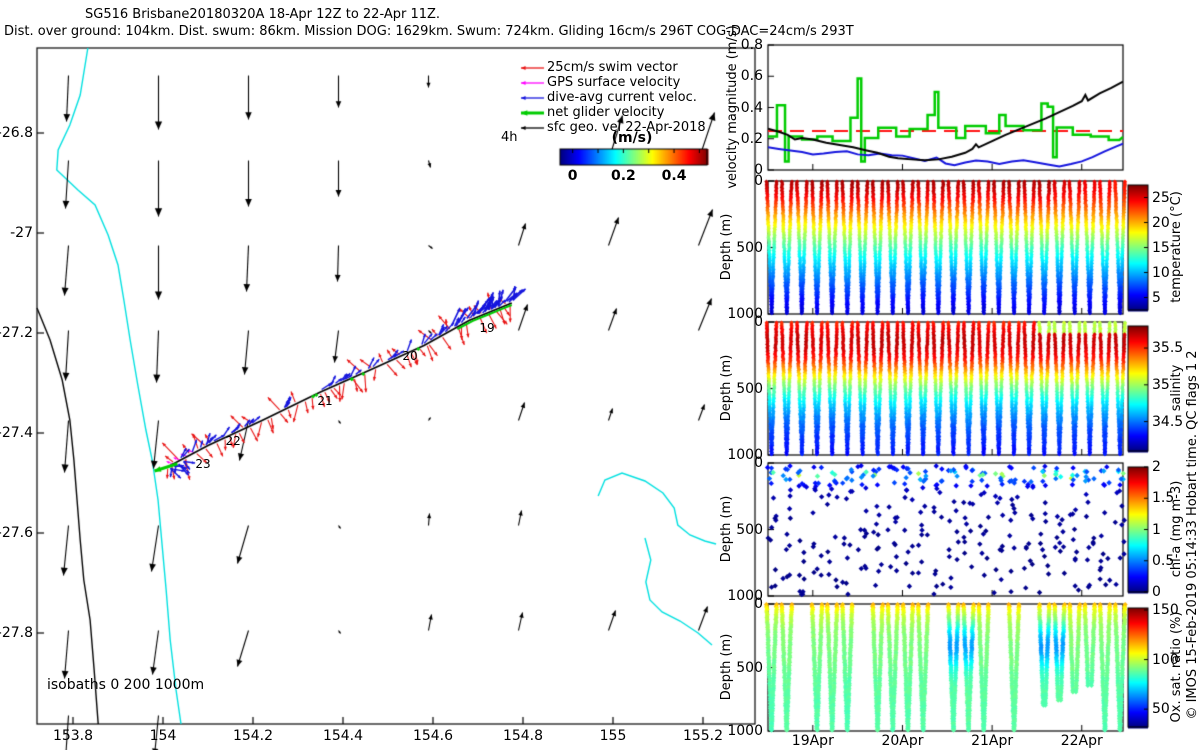 Image resolution: width=1200 pixels, height=750 pixels. Describe the element at coordinates (758, 322) in the screenshot. I see `salinity-ytick-label: 0` at that location.